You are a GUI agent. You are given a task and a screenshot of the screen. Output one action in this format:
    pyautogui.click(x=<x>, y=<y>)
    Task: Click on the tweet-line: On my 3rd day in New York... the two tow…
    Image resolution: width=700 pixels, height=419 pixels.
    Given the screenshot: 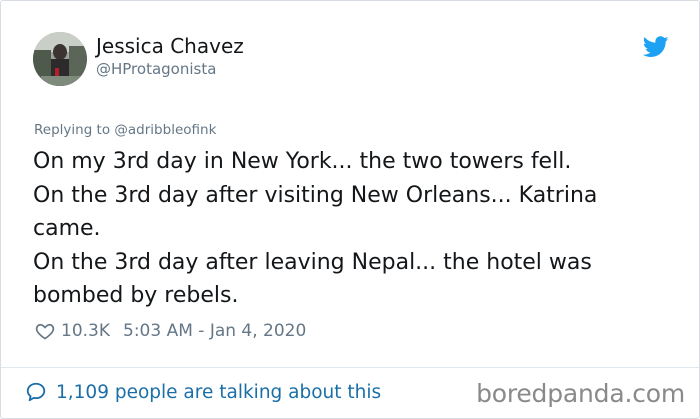 What is the action you would take?
    pyautogui.click(x=302, y=161)
    